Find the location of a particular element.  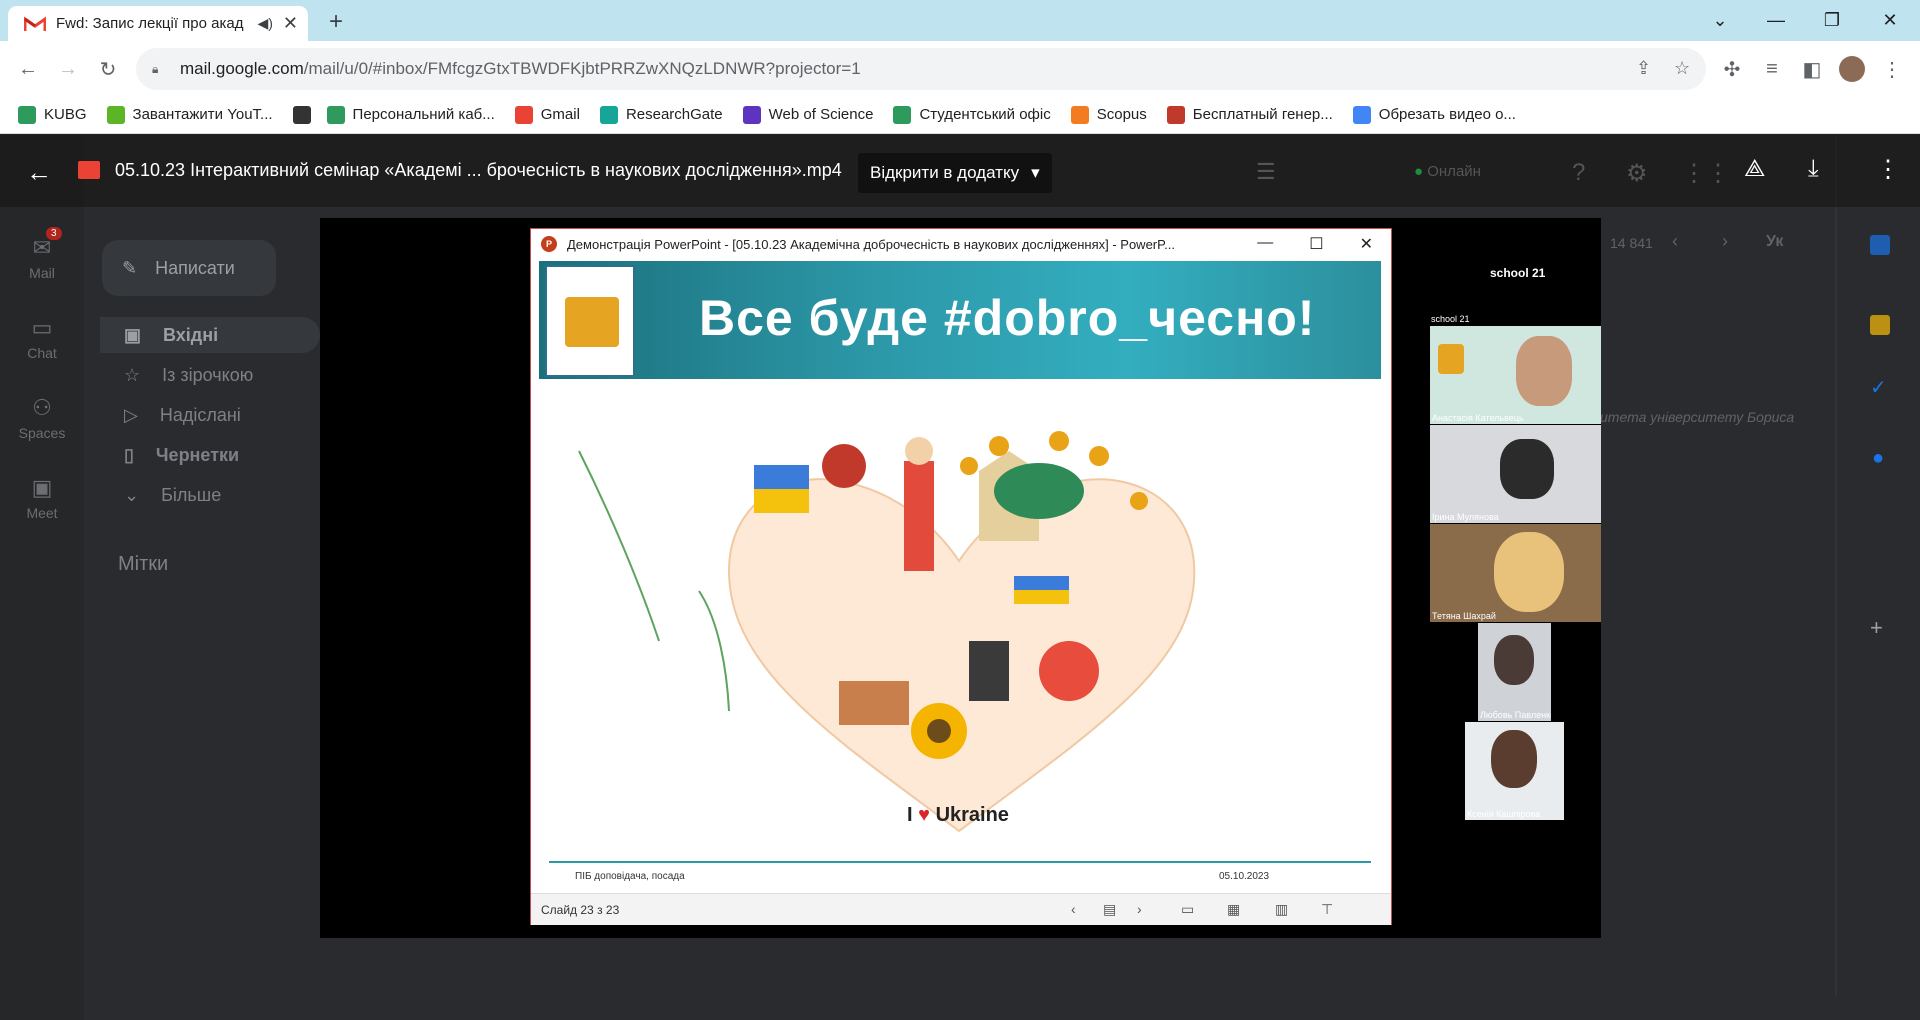

bookmark-item is located at coordinates (305, 114).